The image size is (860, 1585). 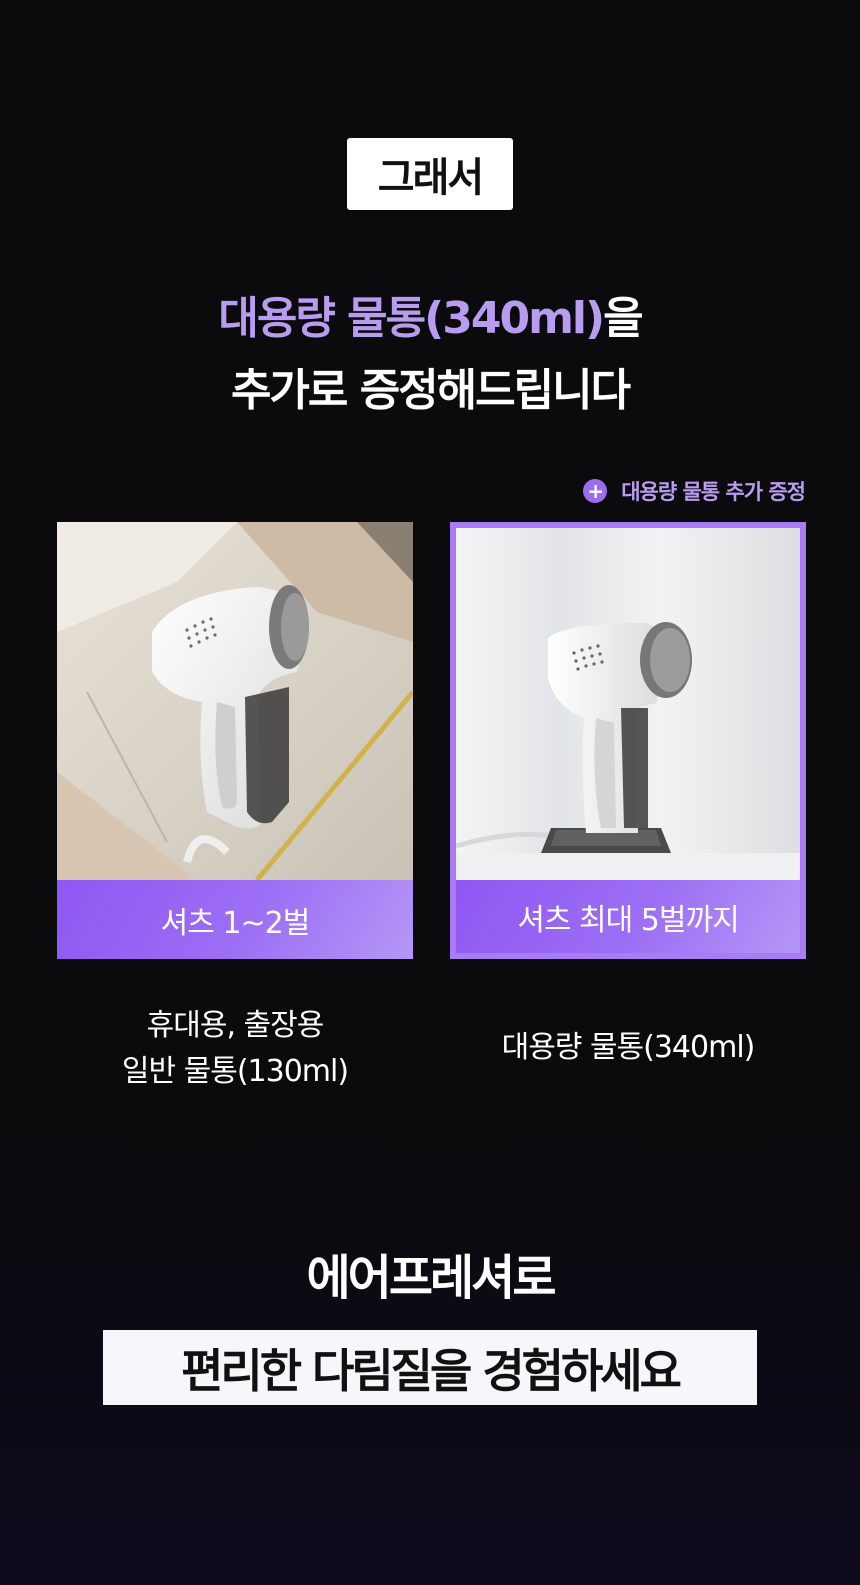 I want to click on headline-line-1: 대용량 물통(340ml)을, so click(x=430, y=314).